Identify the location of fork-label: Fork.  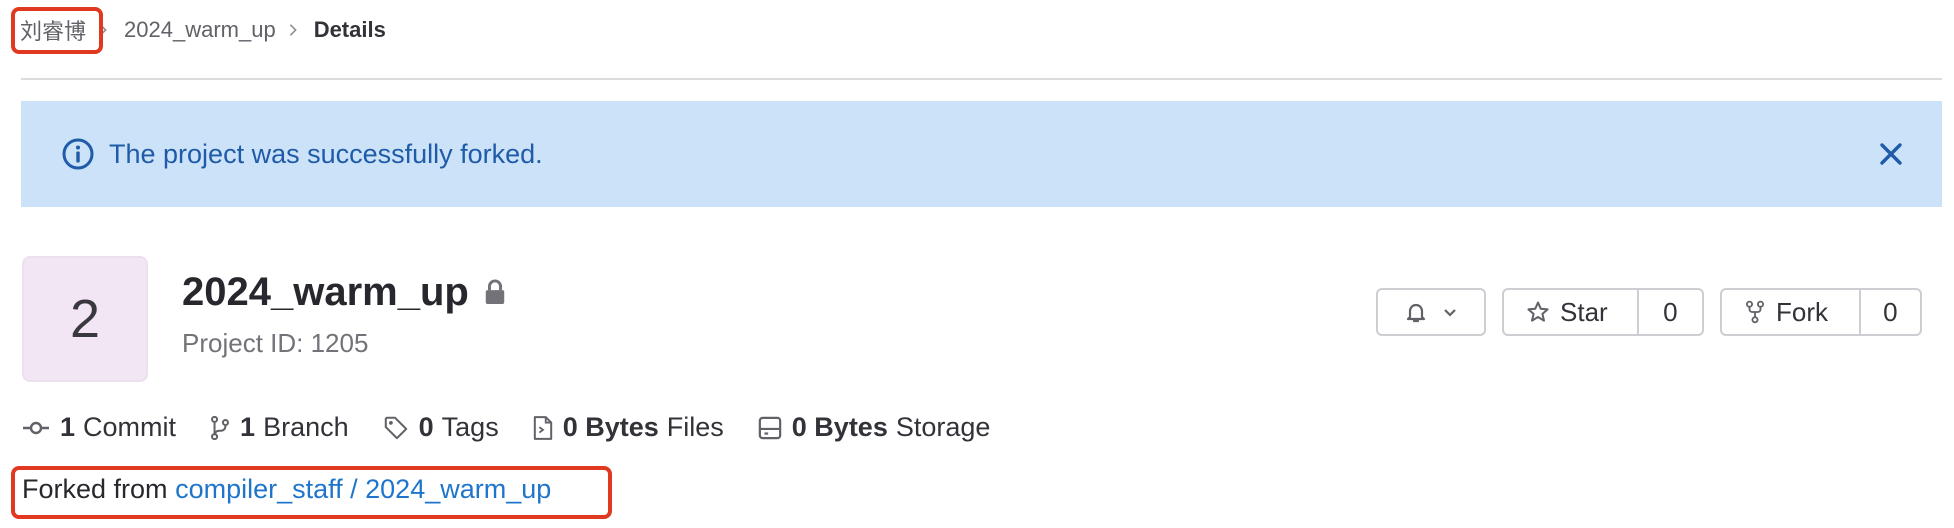
(1802, 311).